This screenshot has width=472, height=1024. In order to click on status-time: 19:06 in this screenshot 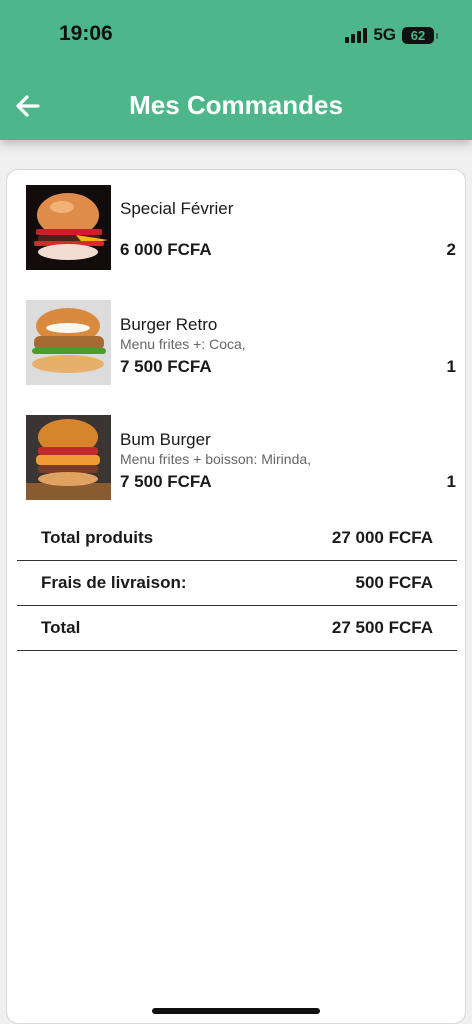, I will do `click(86, 33)`.